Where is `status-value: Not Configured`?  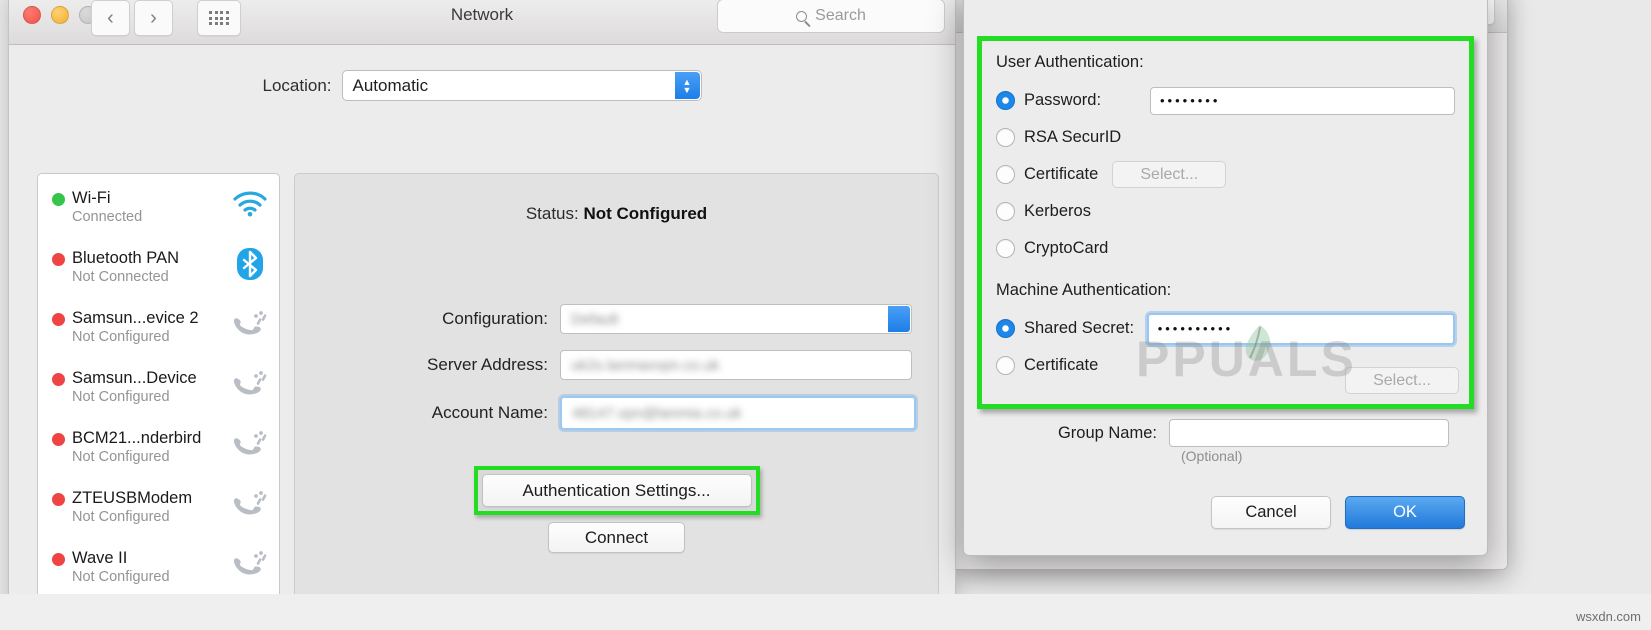
status-value: Not Configured is located at coordinates (645, 213).